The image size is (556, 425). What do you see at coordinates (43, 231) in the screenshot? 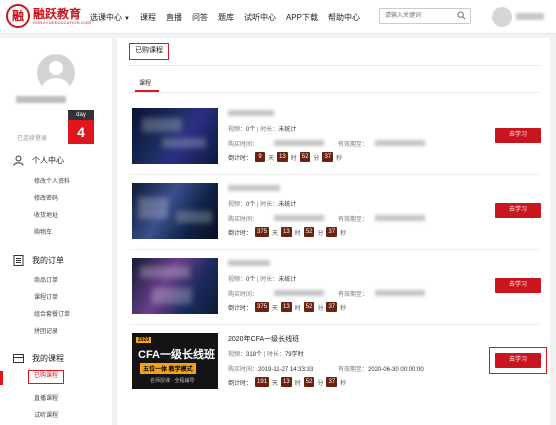
I see `sidebar-item-cart: 购物车` at bounding box center [43, 231].